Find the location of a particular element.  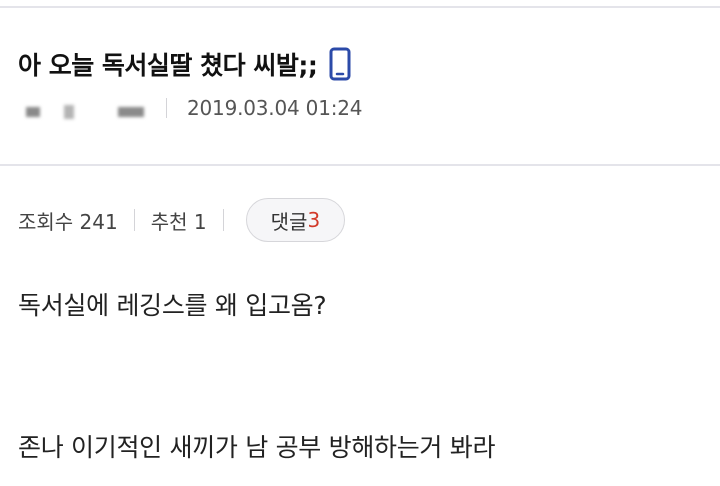

comments-button: 댓글 3 is located at coordinates (295, 220).